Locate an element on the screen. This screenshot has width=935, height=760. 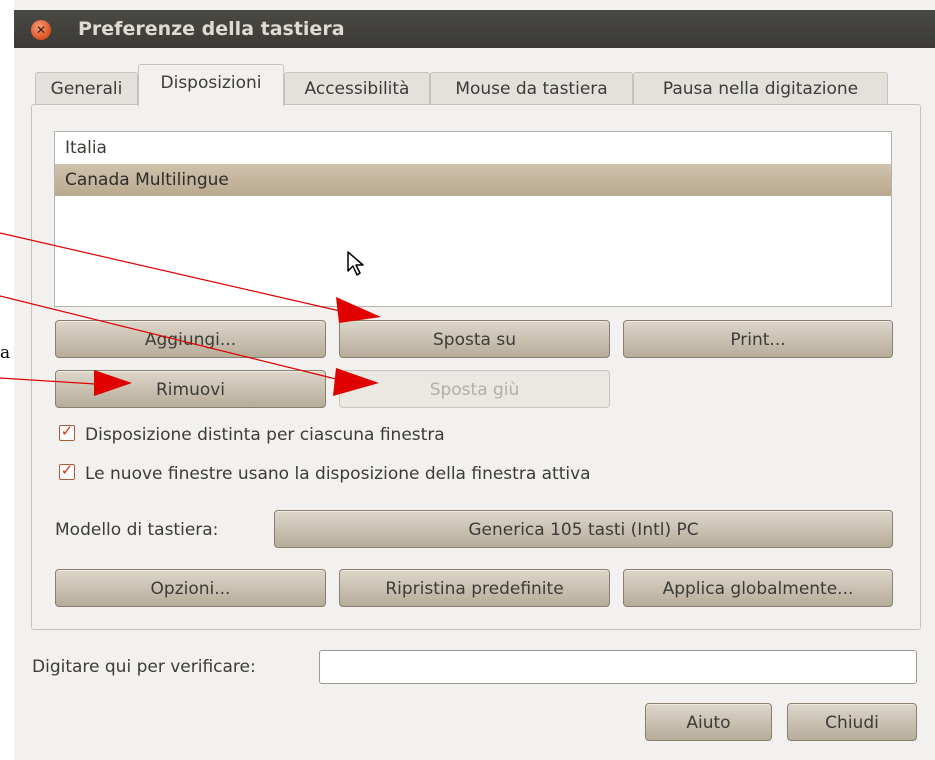
help-button: Aiuto is located at coordinates (708, 722).